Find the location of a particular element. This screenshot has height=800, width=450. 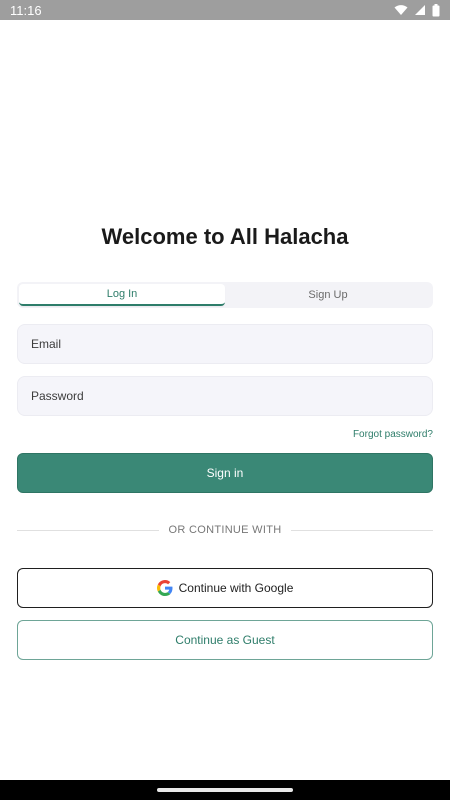

battery-icon is located at coordinates (436, 9).